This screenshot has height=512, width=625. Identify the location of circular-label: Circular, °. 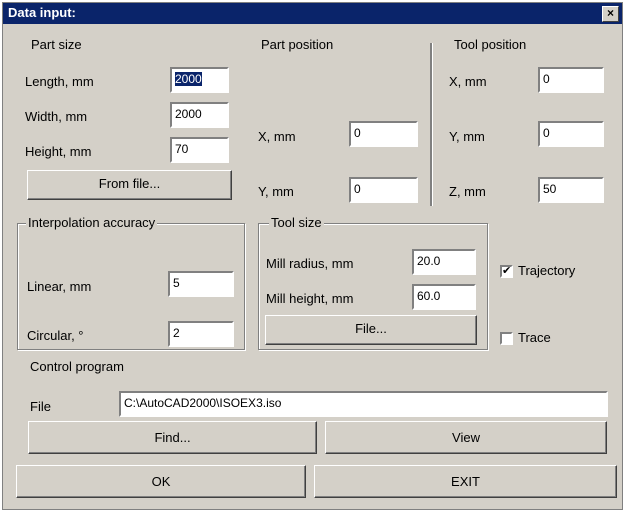
(55, 335).